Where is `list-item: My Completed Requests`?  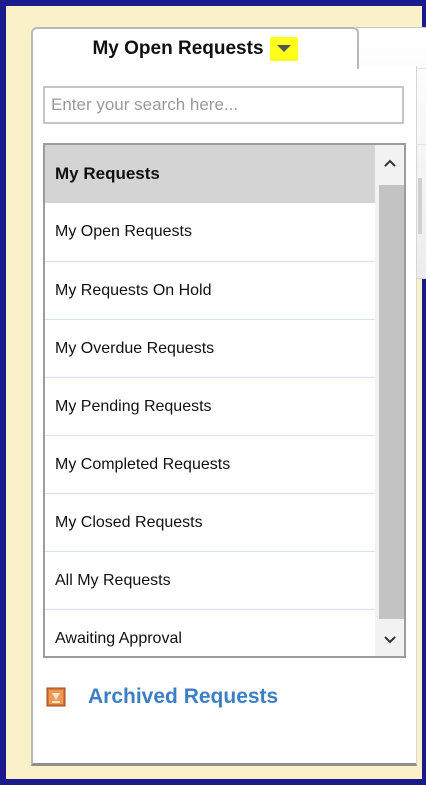
list-item: My Completed Requests is located at coordinates (210, 464).